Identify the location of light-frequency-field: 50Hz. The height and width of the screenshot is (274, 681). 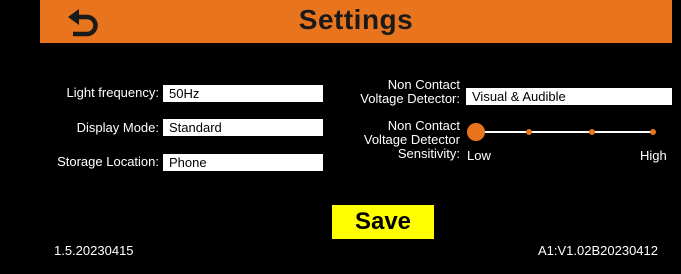
(243, 93).